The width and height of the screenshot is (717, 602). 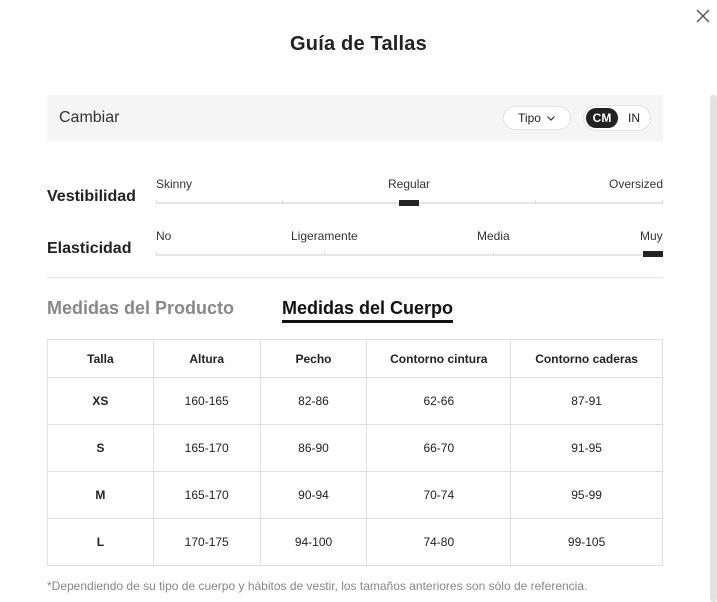 What do you see at coordinates (355, 118) in the screenshot?
I see `options-bar: Cambiar Tipo CM IN` at bounding box center [355, 118].